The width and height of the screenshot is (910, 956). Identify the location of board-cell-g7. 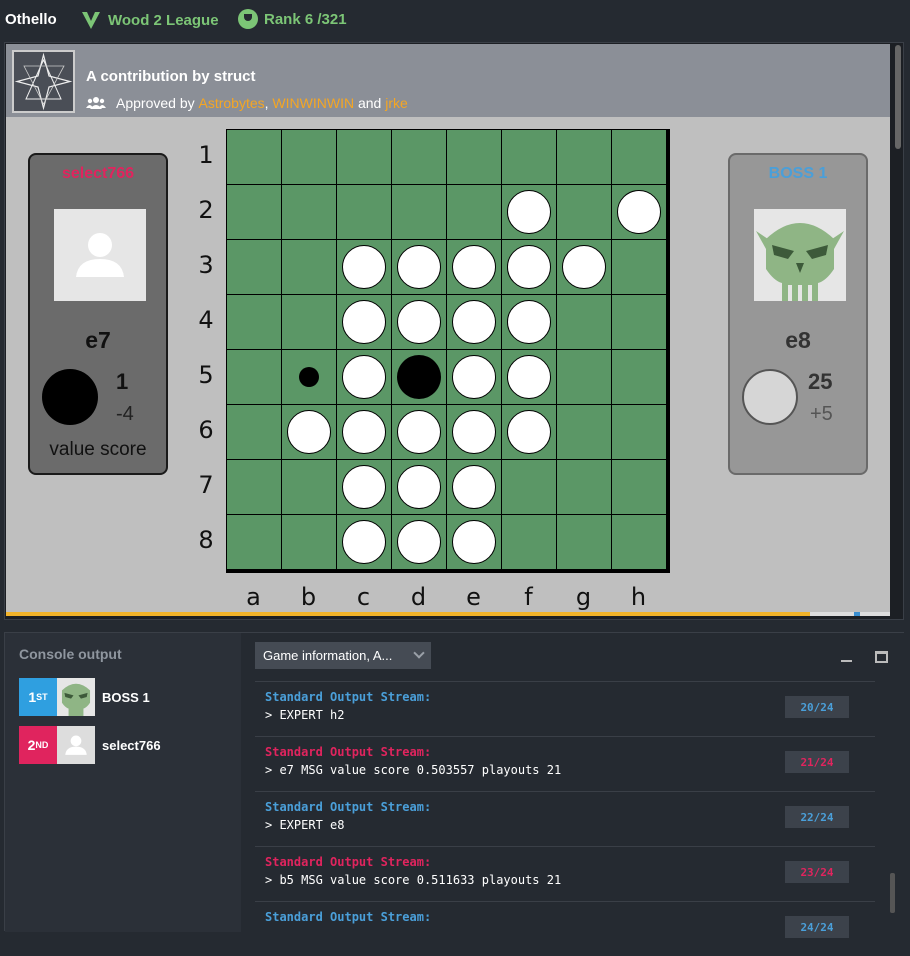
(584, 487).